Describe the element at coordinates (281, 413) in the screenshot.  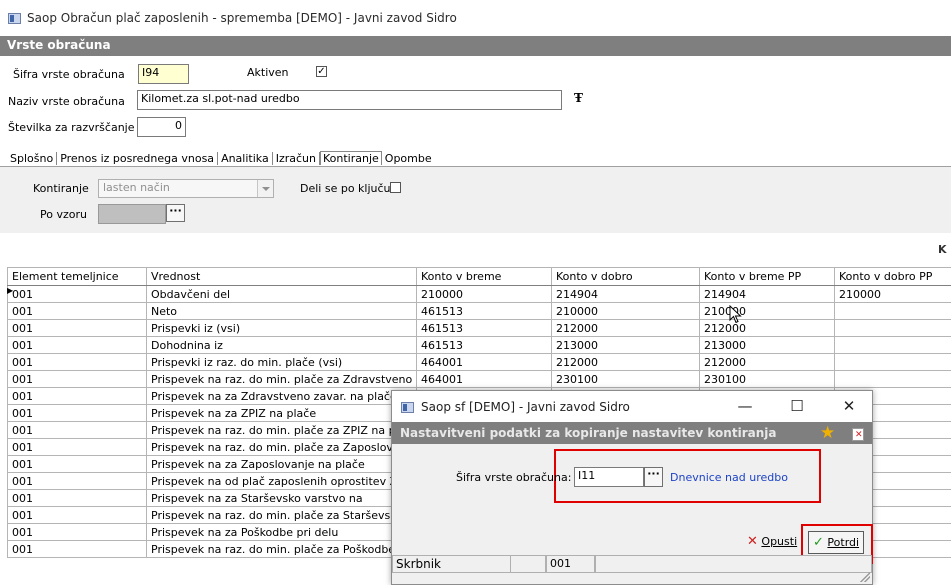
I see `table-cell: Prispevek na za ZPIZ na plače` at that location.